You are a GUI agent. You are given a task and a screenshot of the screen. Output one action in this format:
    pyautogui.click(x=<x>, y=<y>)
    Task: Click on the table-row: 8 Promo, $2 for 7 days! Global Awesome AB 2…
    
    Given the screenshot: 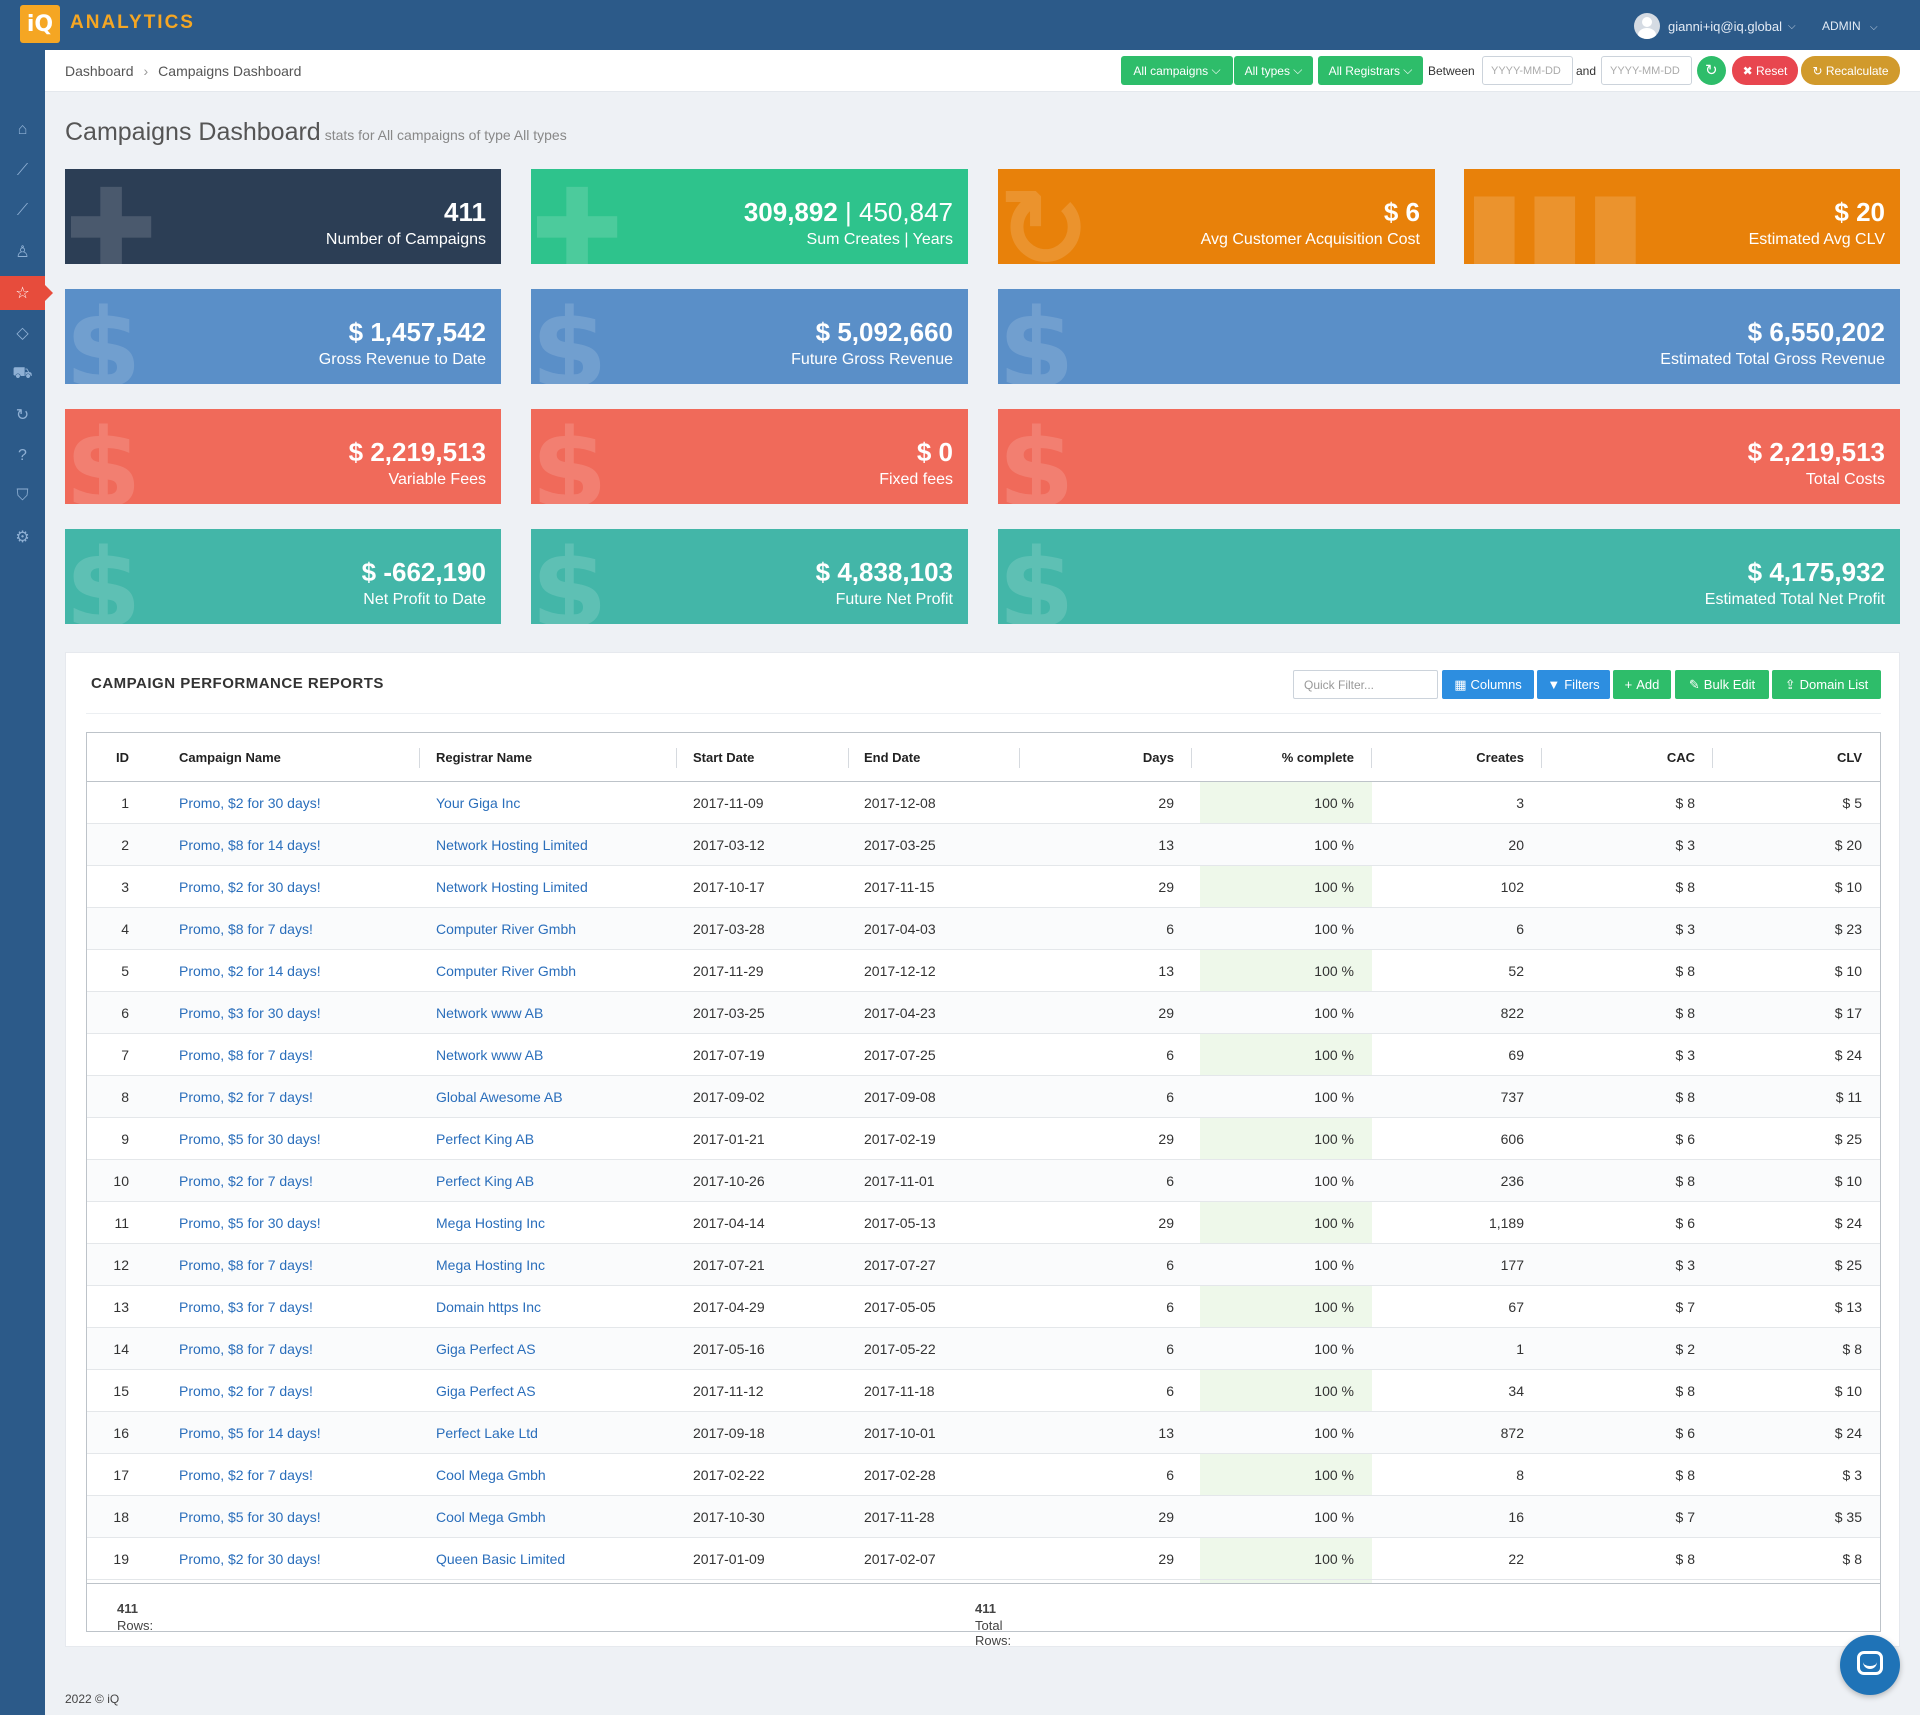 What is the action you would take?
    pyautogui.click(x=983, y=1097)
    